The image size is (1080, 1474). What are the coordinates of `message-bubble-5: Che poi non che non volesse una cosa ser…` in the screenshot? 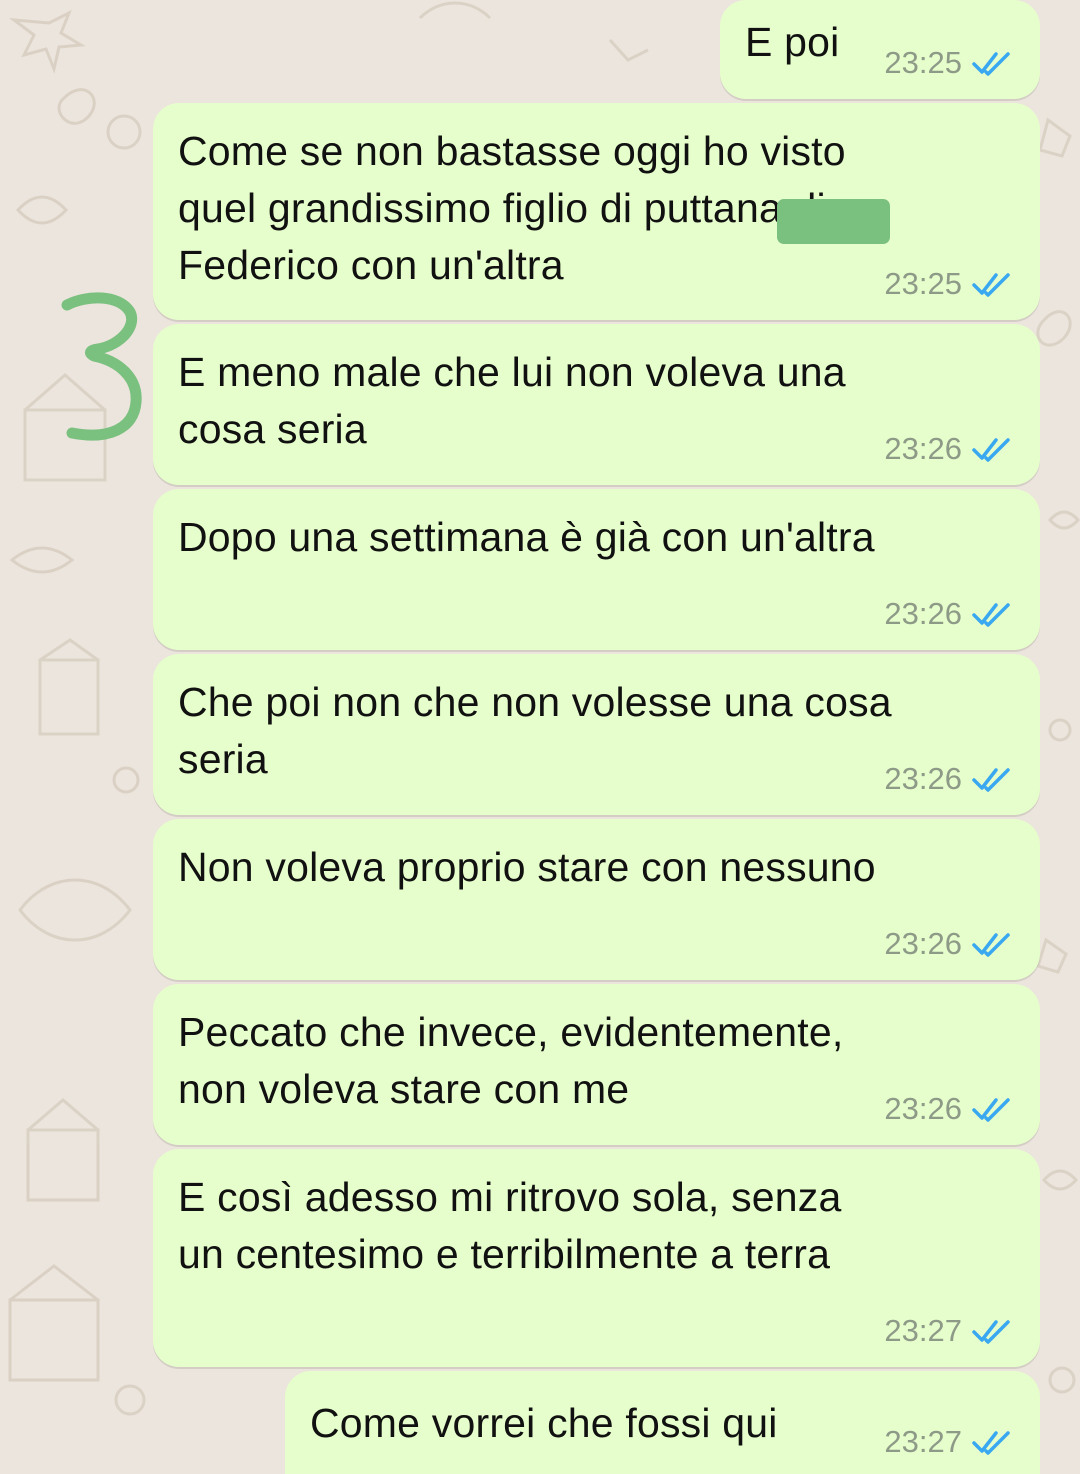 It's located at (596, 734).